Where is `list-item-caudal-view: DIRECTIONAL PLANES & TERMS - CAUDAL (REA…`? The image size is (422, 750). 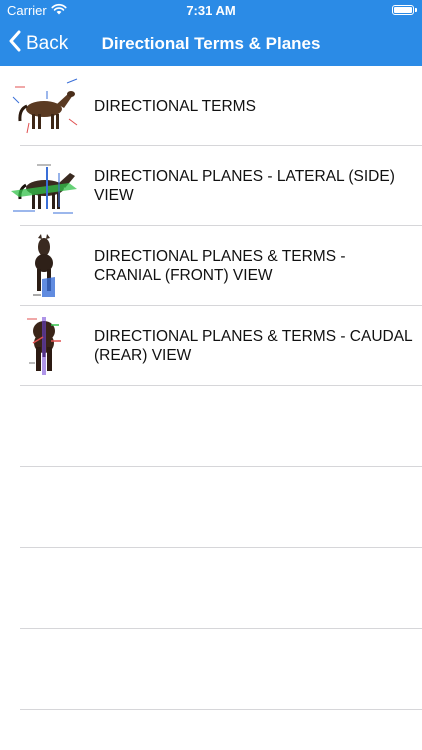 list-item-caudal-view: DIRECTIONAL PLANES & TERMS - CAUDAL (REA… is located at coordinates (211, 346).